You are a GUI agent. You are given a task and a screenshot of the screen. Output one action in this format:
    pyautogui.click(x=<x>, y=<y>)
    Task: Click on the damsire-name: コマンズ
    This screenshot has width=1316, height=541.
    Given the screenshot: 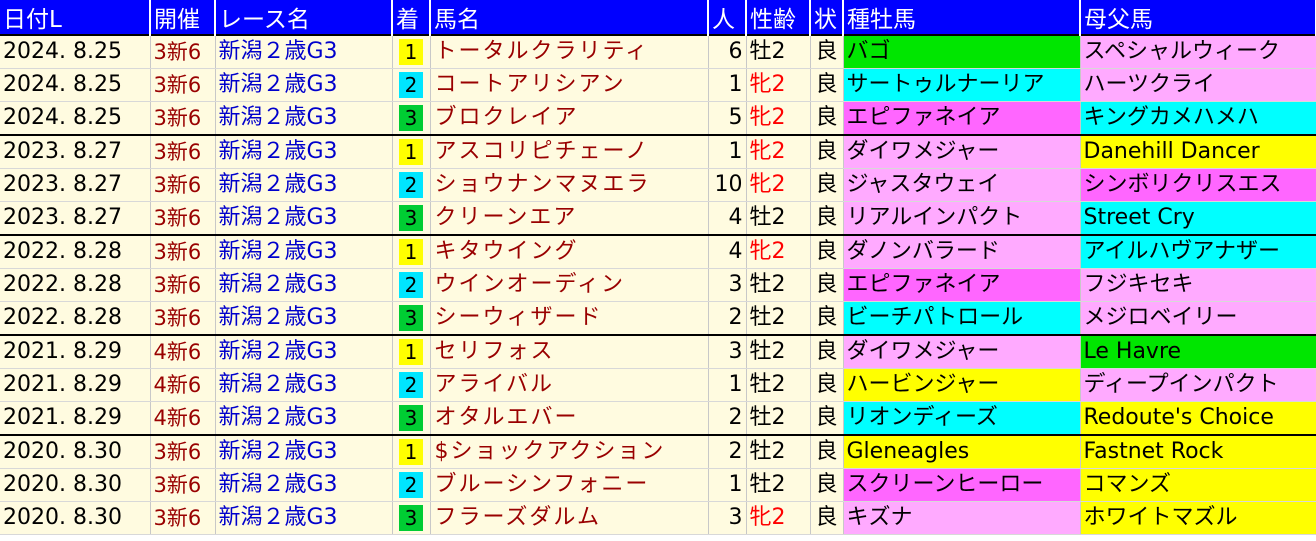 What is the action you would take?
    pyautogui.click(x=1198, y=485)
    